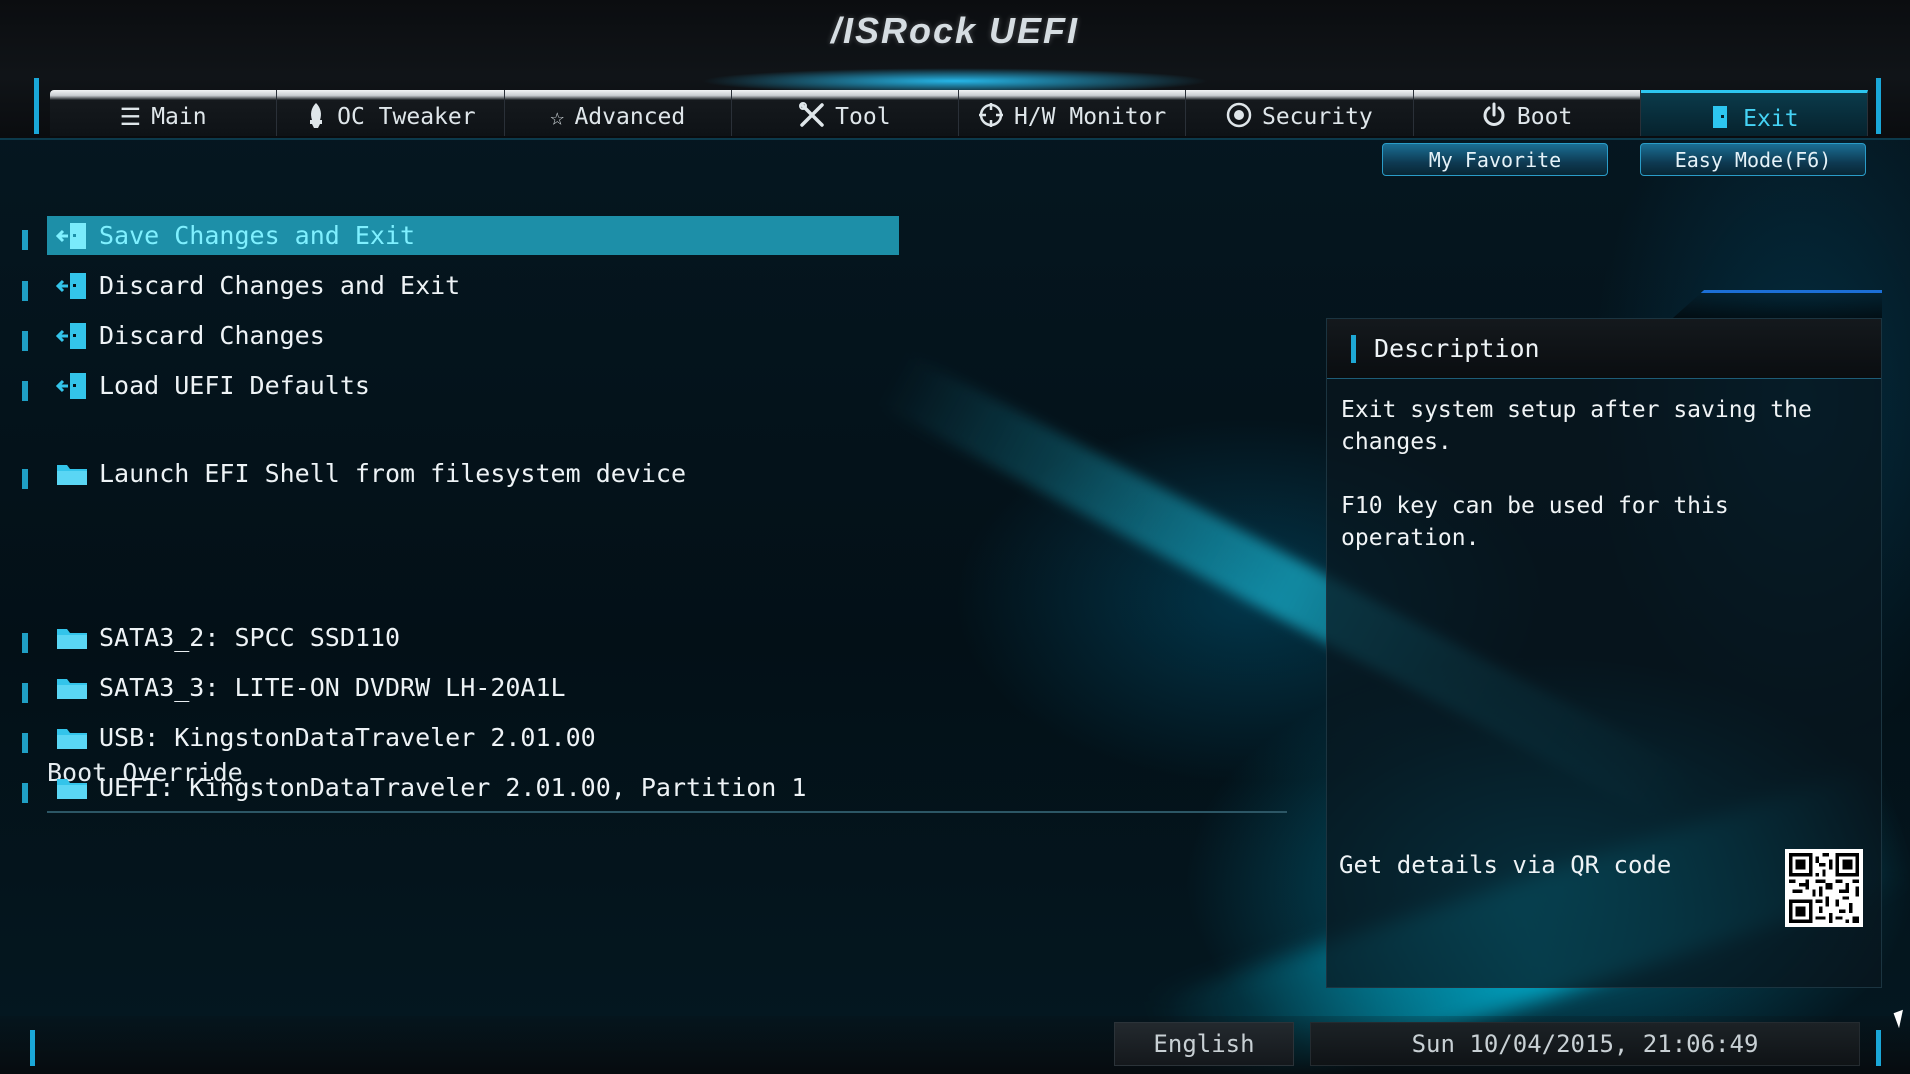 Image resolution: width=1910 pixels, height=1074 pixels. What do you see at coordinates (1353, 348) in the screenshot?
I see `description-accent-bar` at bounding box center [1353, 348].